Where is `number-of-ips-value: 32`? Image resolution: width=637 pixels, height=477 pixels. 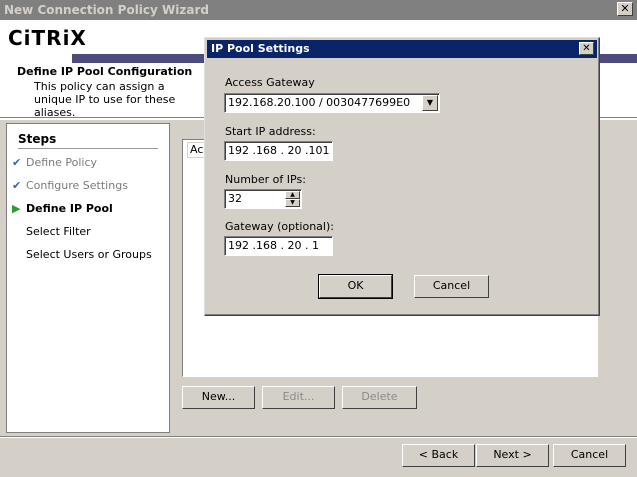
number-of-ips-value: 32 is located at coordinates (235, 198).